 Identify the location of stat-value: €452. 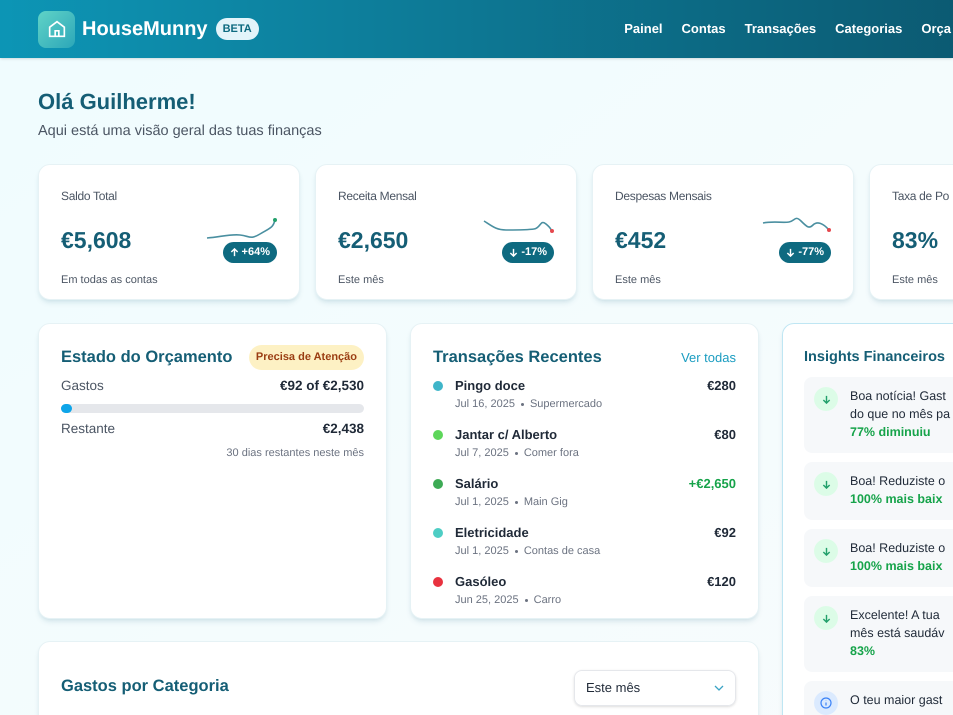
(640, 240).